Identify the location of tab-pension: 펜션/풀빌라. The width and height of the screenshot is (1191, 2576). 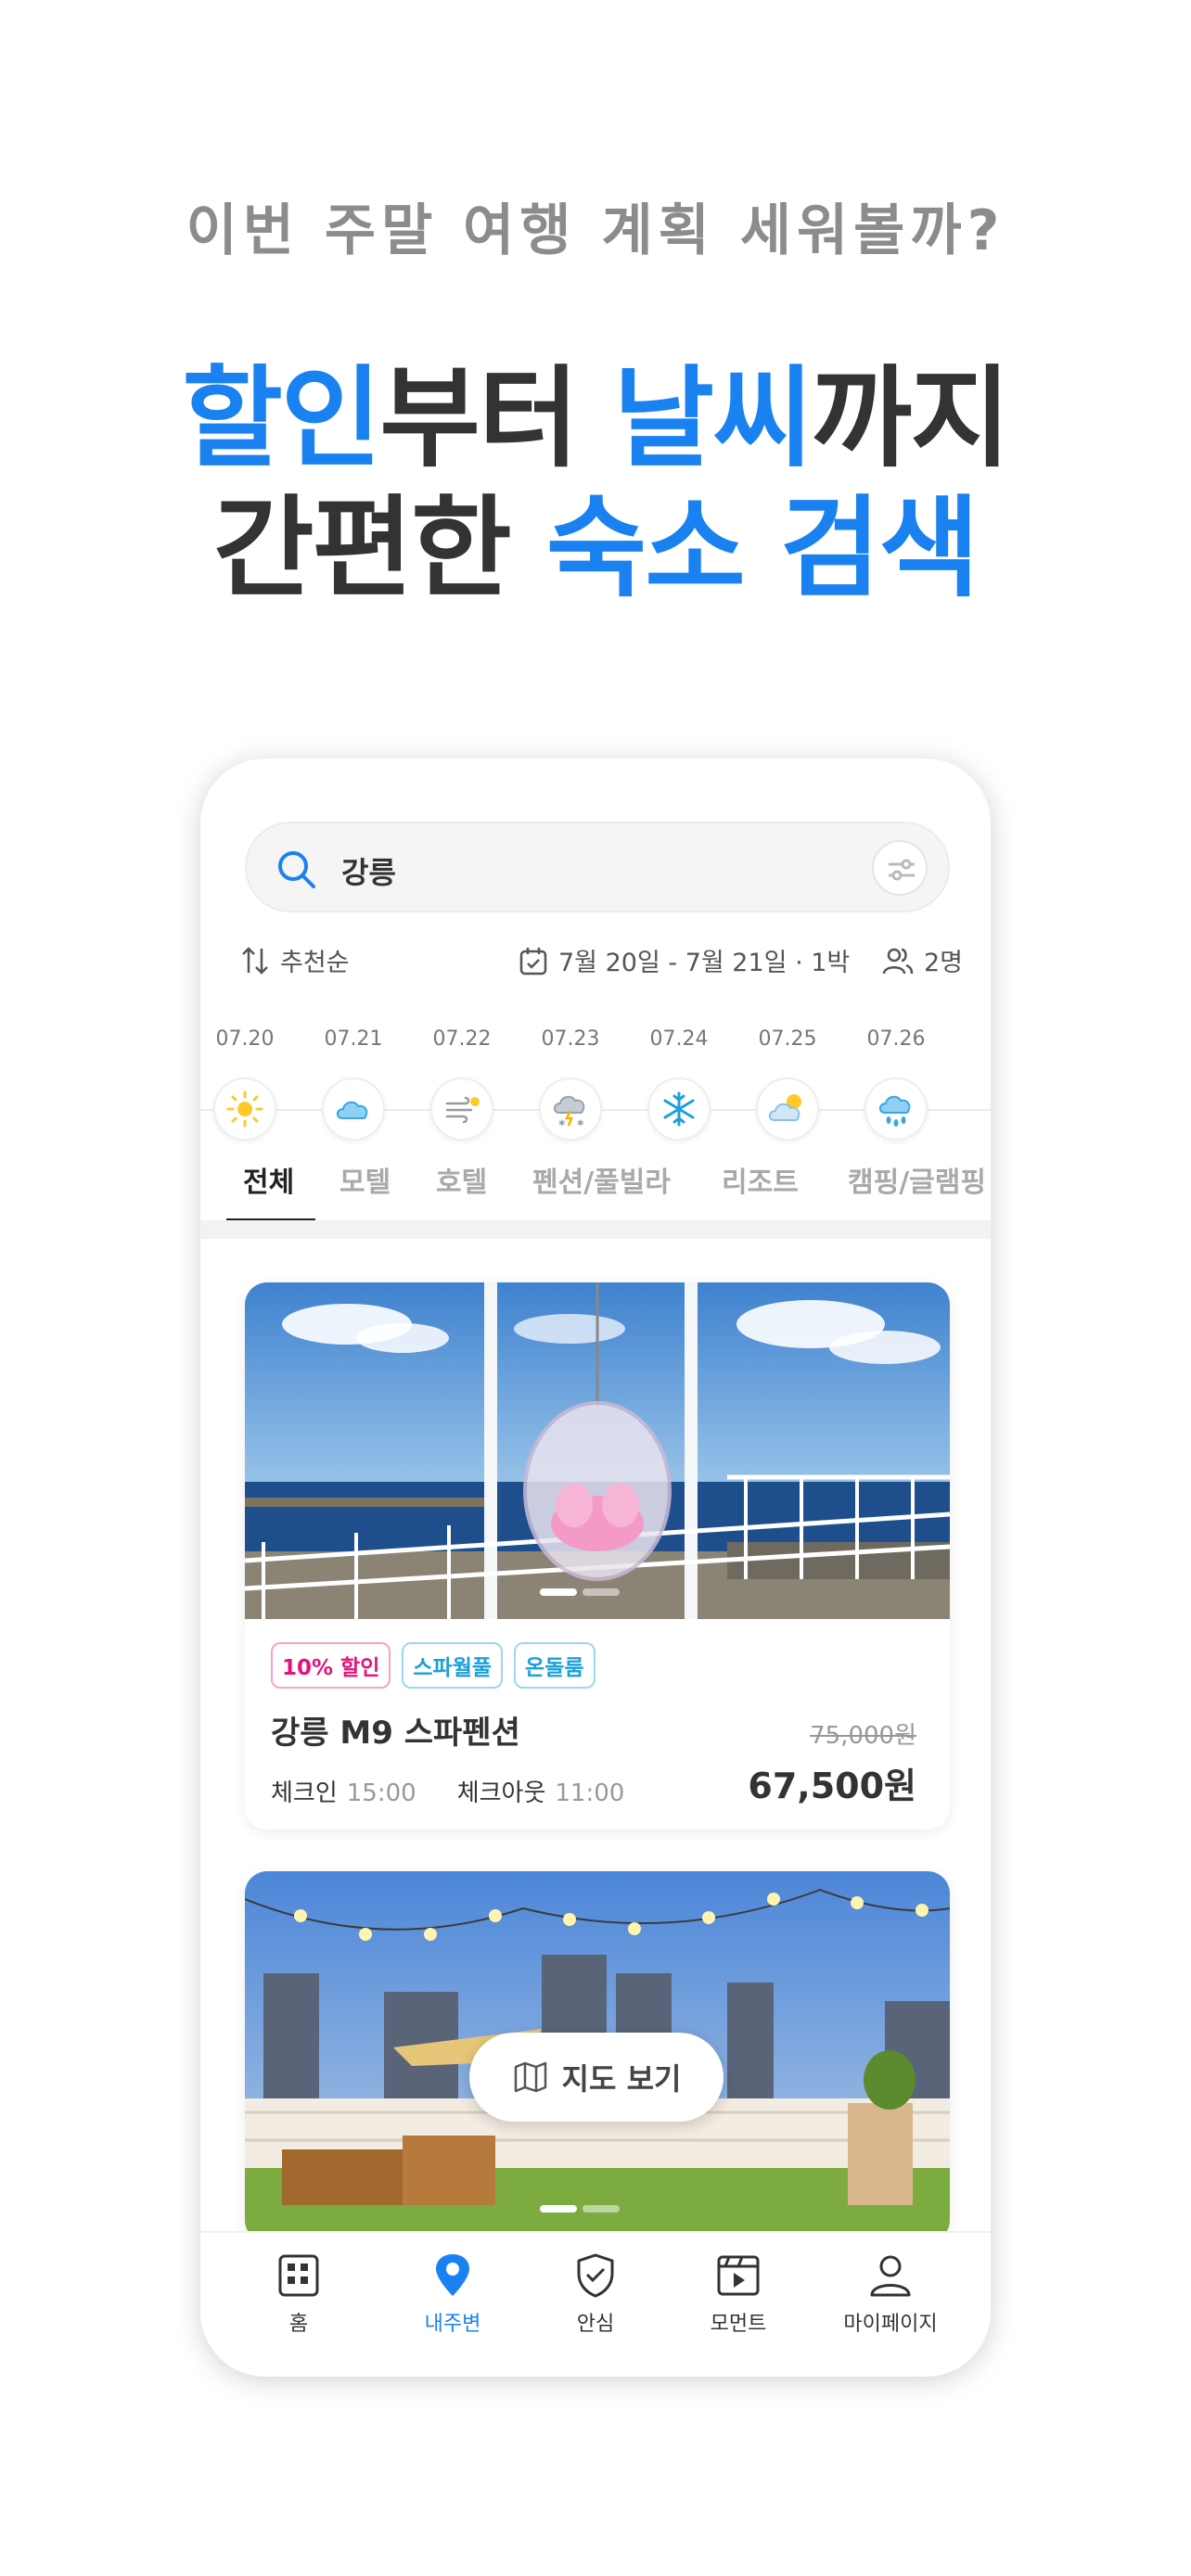
(601, 1185).